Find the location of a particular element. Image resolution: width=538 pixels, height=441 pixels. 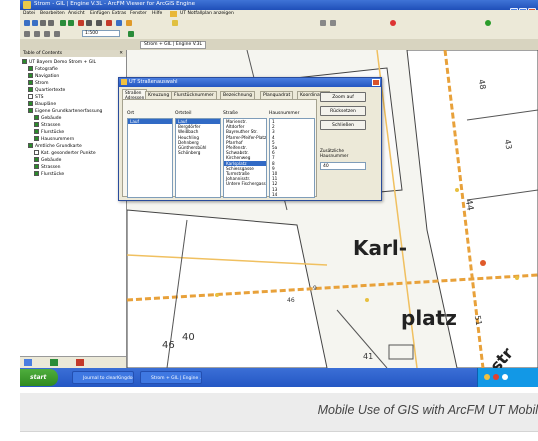

toc-layer: Baupläne is located at coordinates (42, 104).